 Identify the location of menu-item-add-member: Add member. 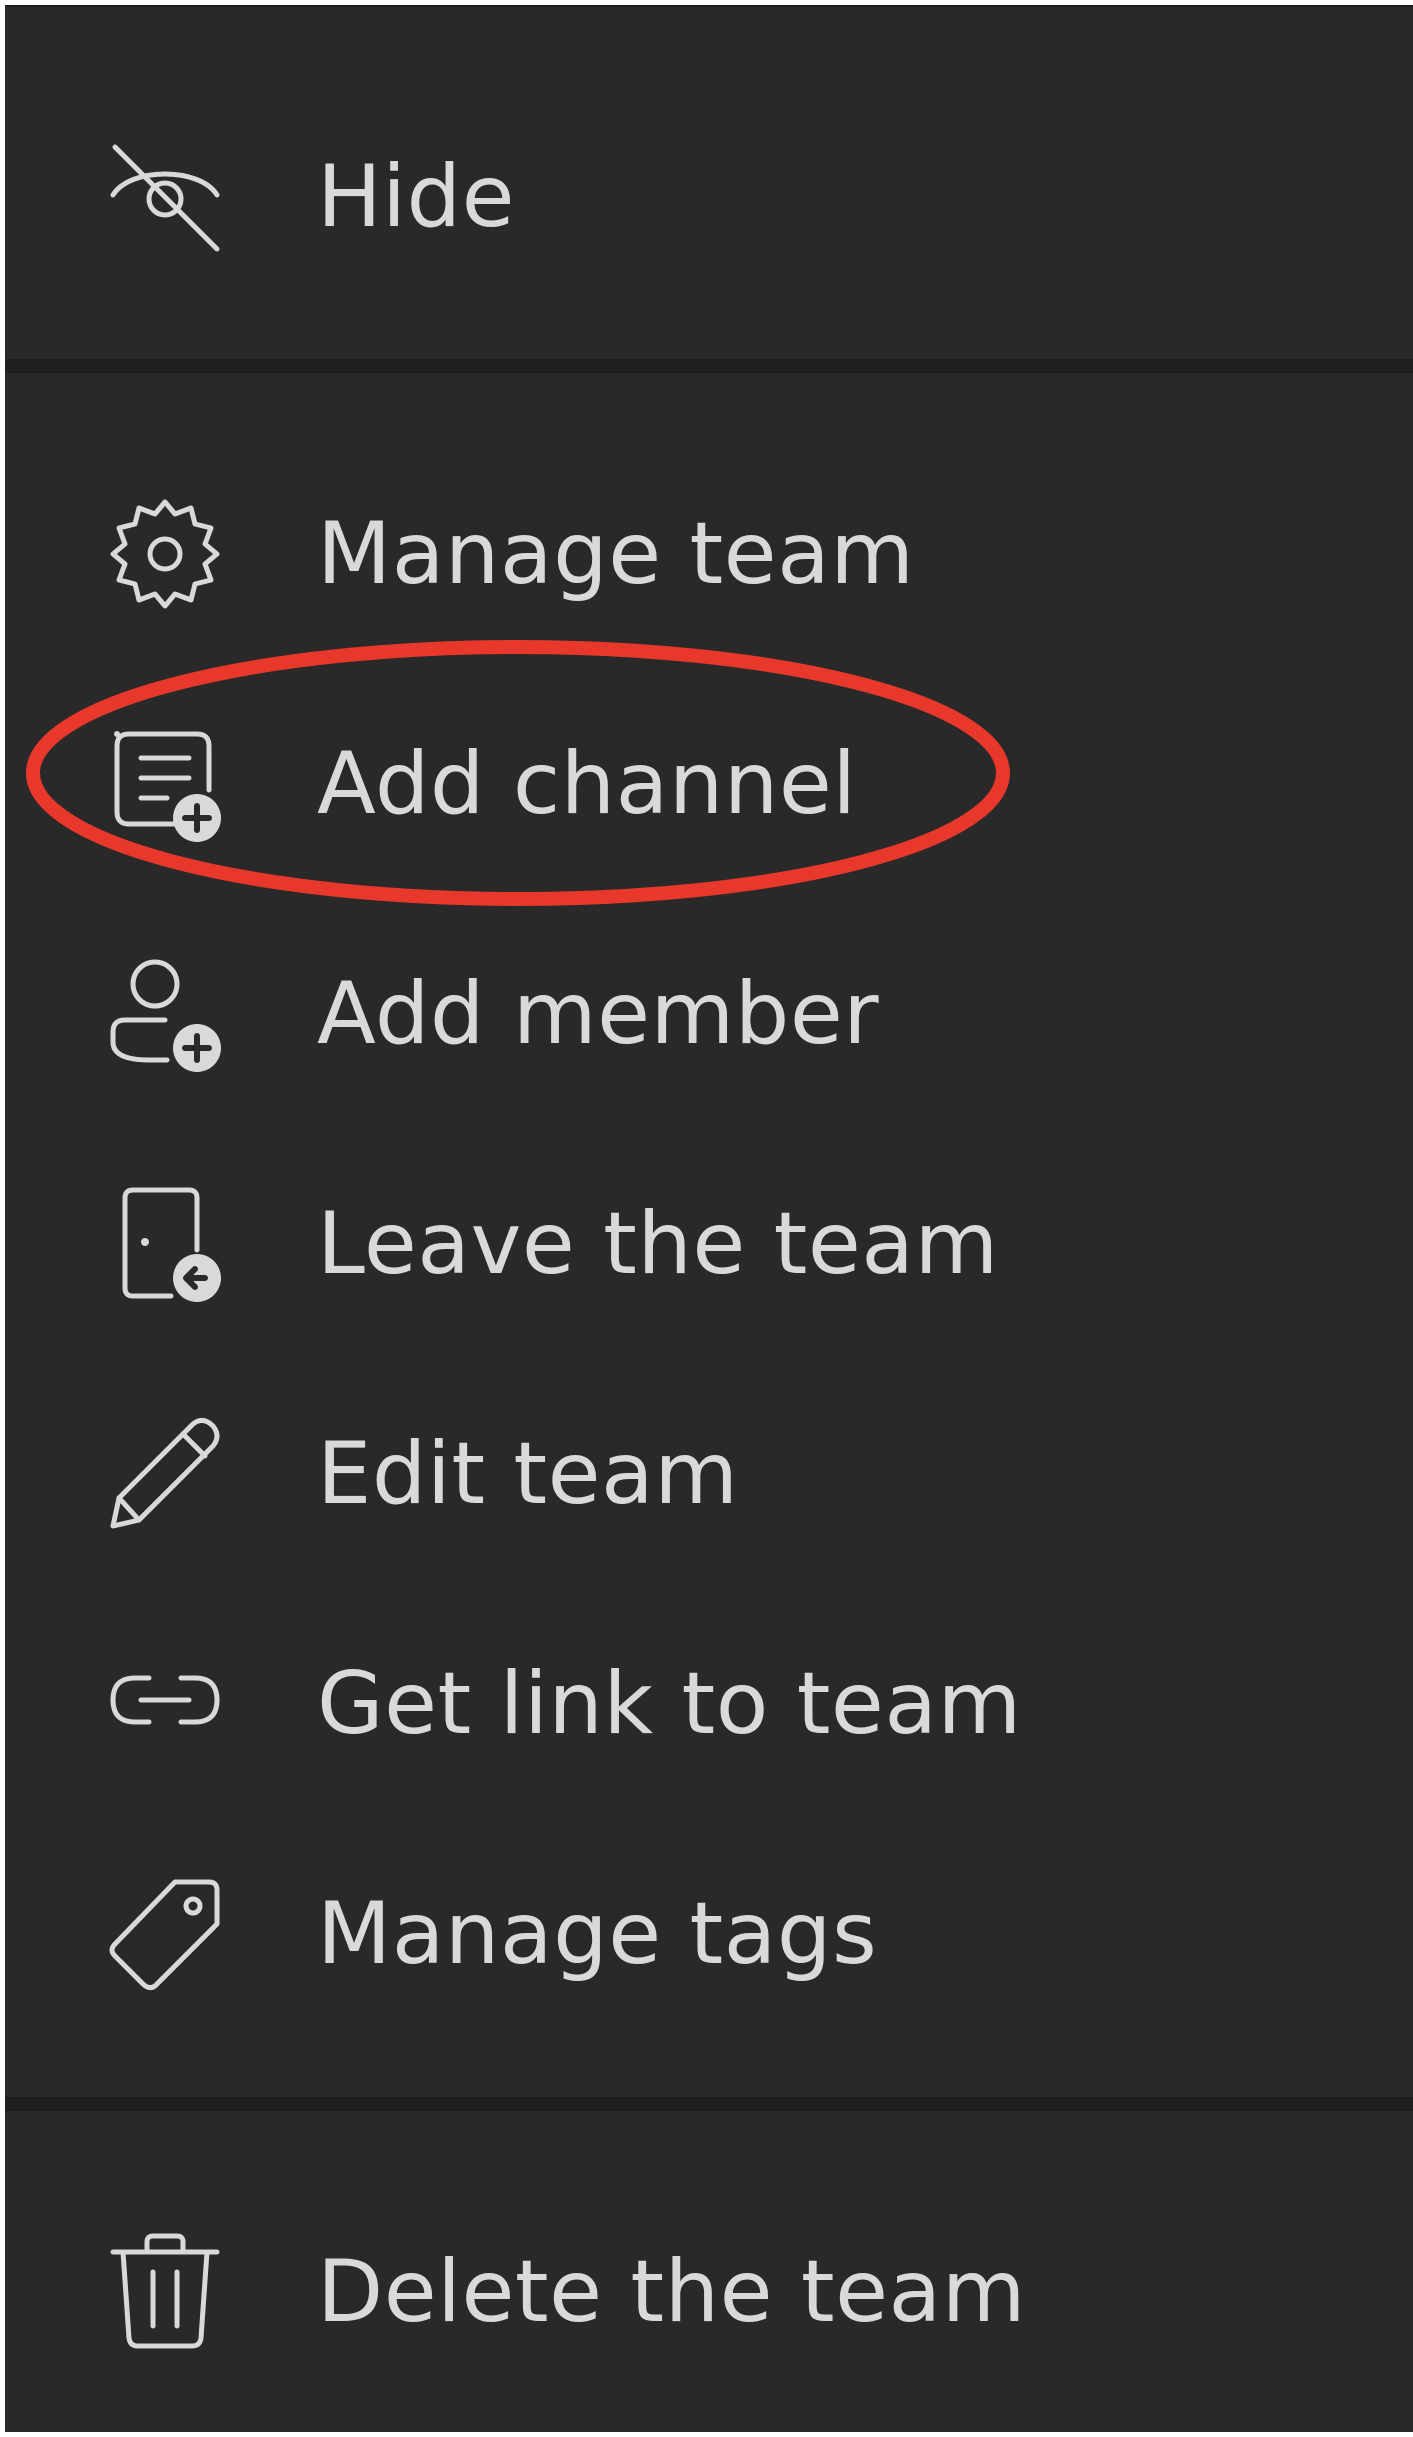
(709, 1014).